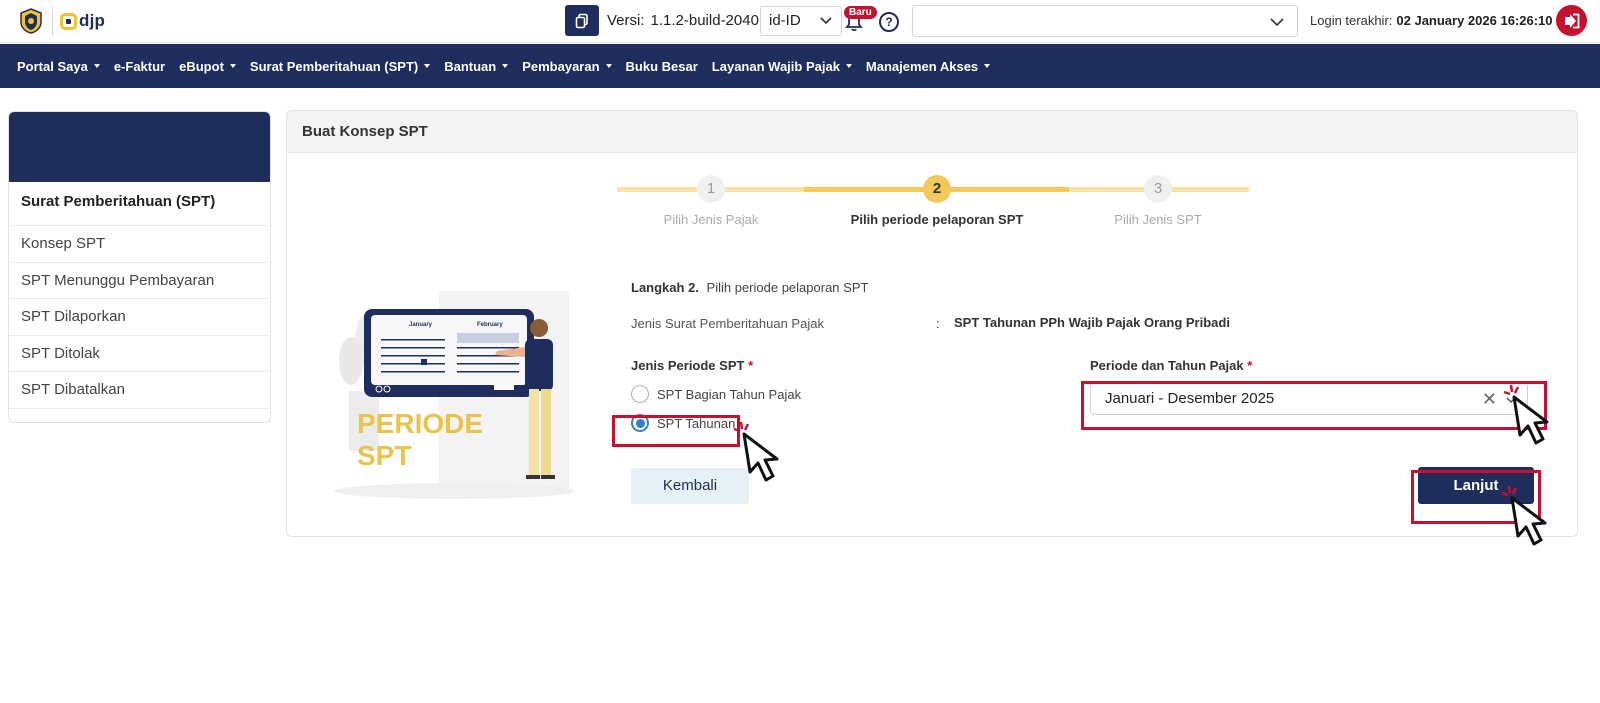  I want to click on illus-month-left: January, so click(421, 325).